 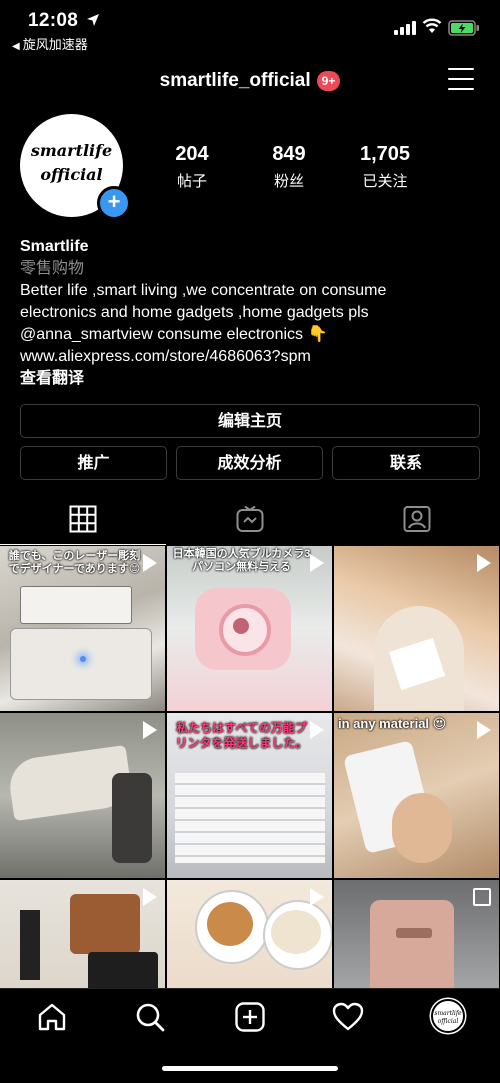 What do you see at coordinates (405, 28) in the screenshot?
I see `cellular-signal-icon` at bounding box center [405, 28].